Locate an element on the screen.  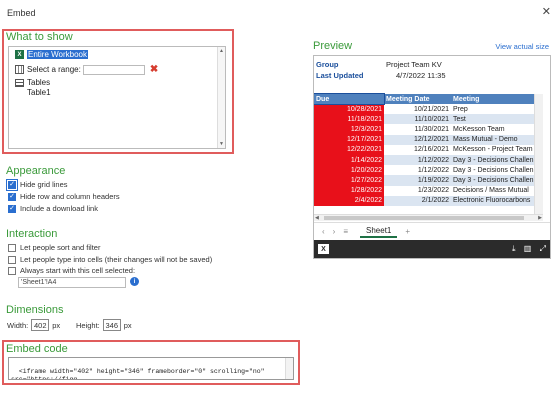
sheet-tab: Sheet1 is located at coordinates (379, 231).